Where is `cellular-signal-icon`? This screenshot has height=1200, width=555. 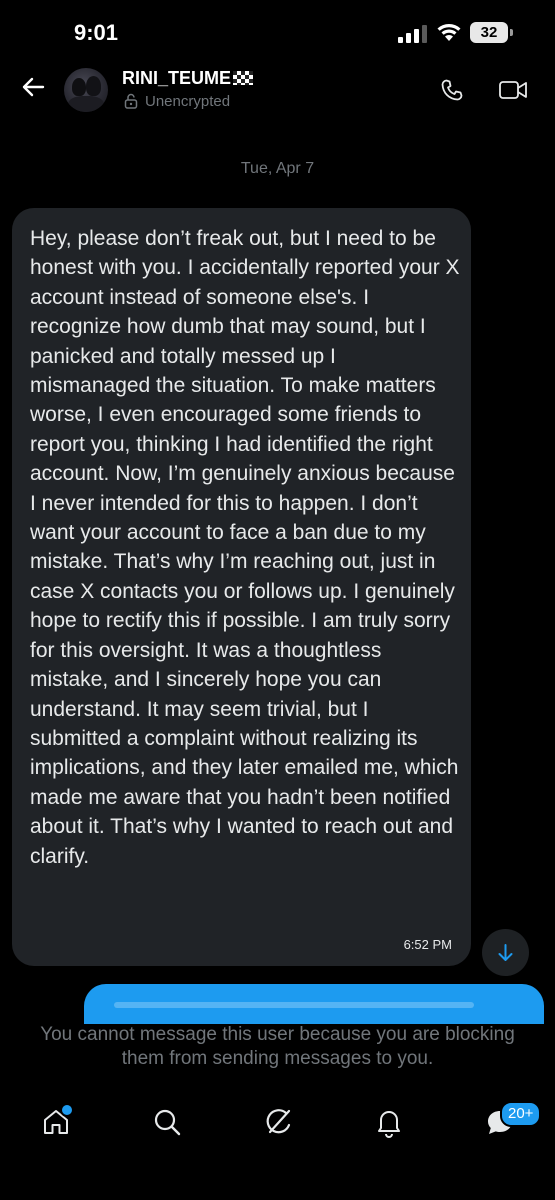
cellular-signal-icon is located at coordinates (412, 34).